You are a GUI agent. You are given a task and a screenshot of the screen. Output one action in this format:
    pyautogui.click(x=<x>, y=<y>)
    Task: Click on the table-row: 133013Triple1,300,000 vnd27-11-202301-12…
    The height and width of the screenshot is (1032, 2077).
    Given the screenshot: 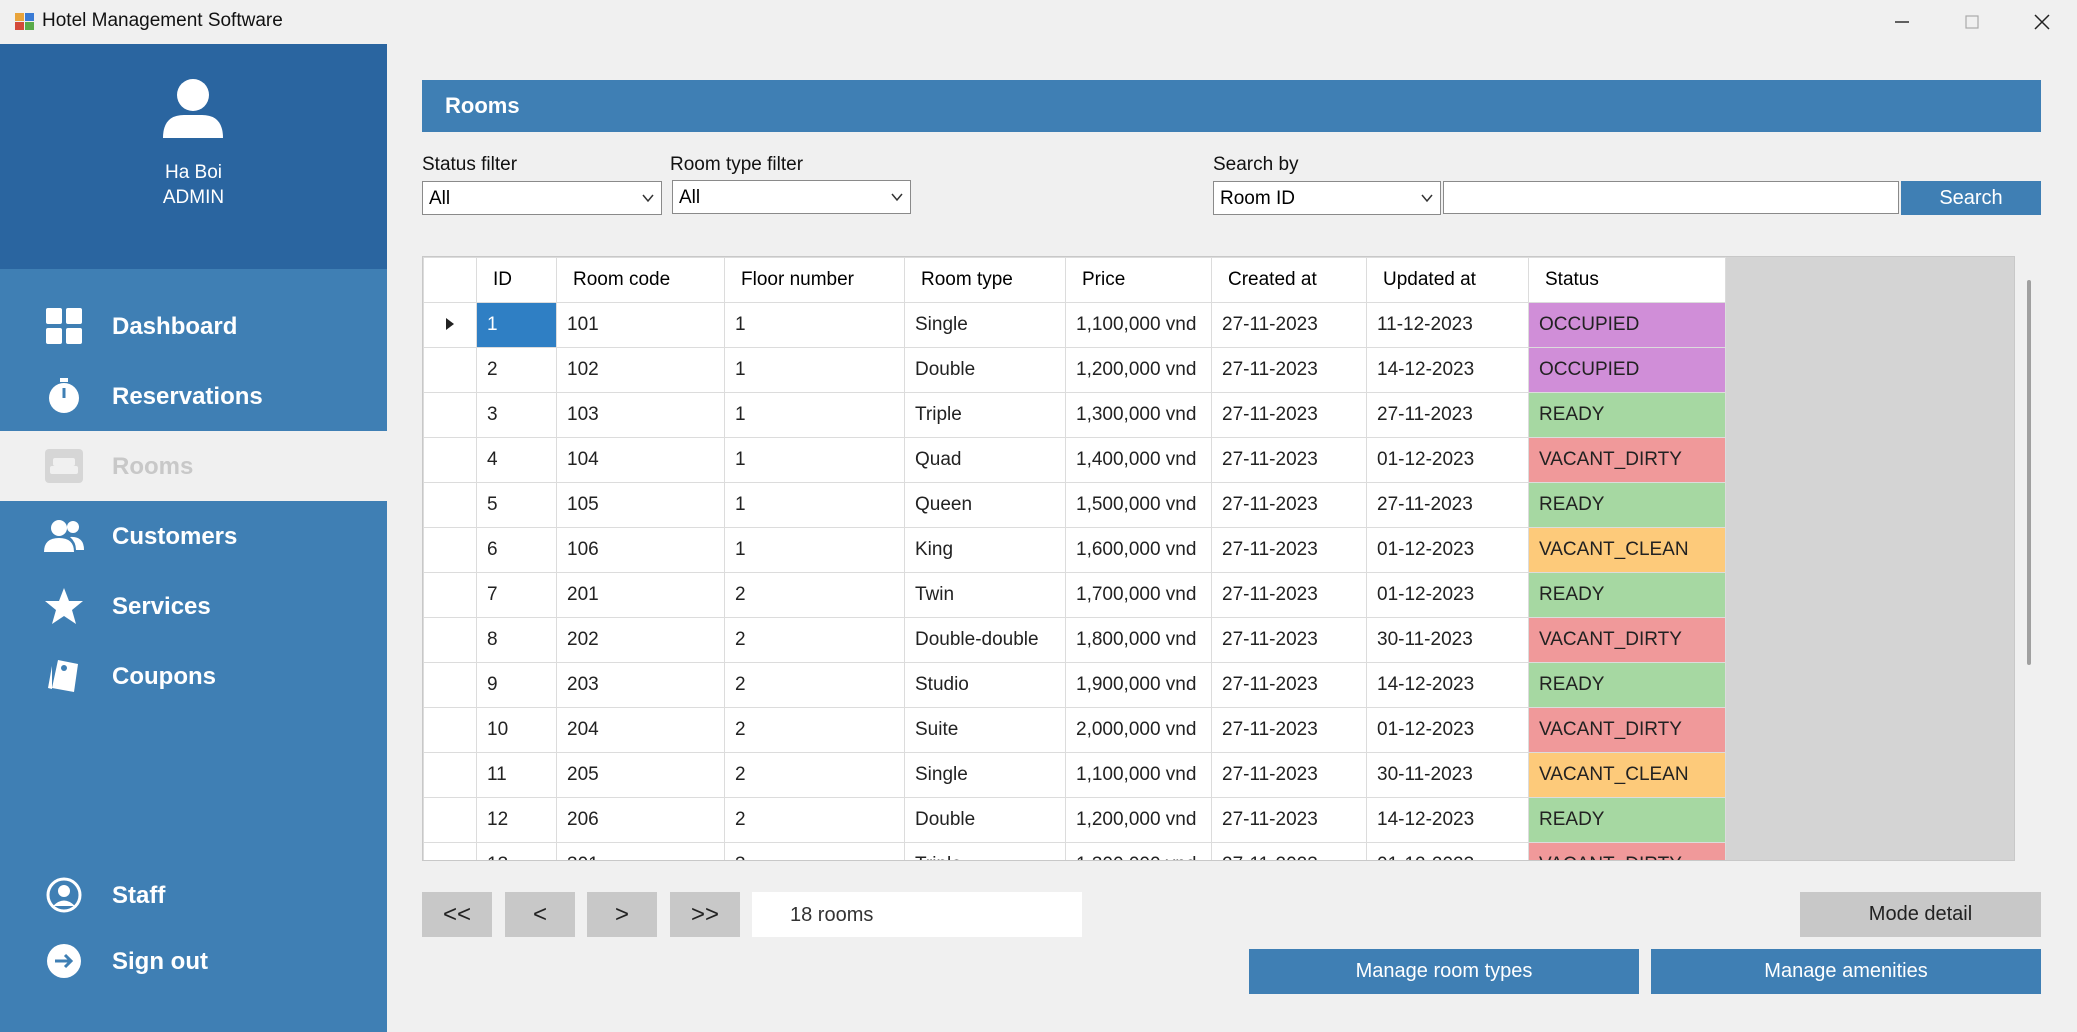 What is the action you would take?
    pyautogui.click(x=1074, y=851)
    